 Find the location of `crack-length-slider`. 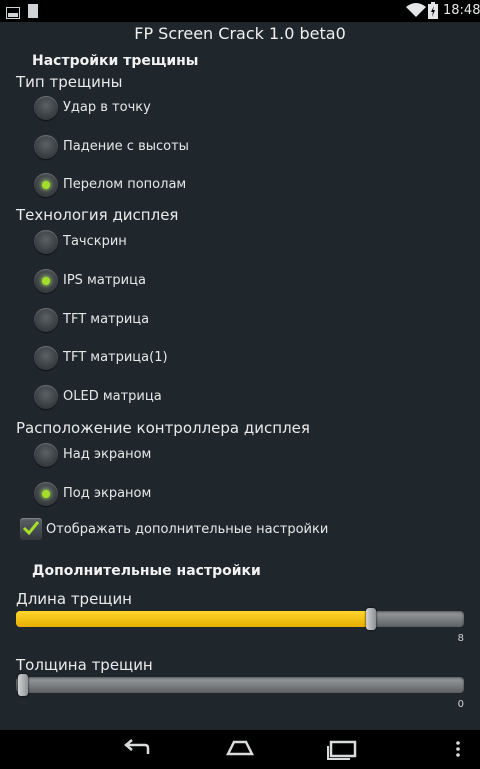

crack-length-slider is located at coordinates (240, 619).